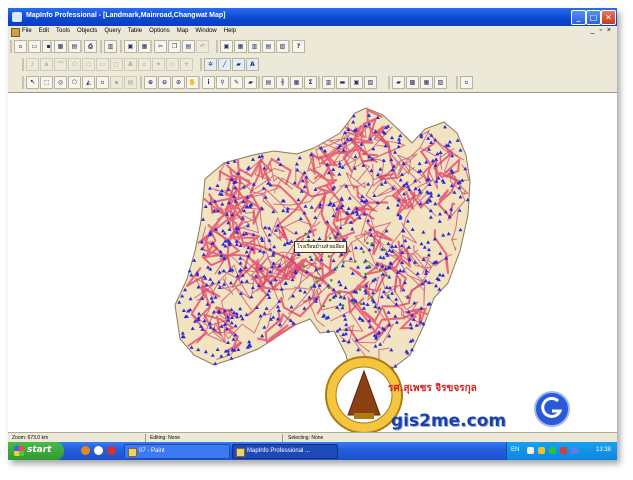  I want to click on text-icon: A, so click(130, 64).